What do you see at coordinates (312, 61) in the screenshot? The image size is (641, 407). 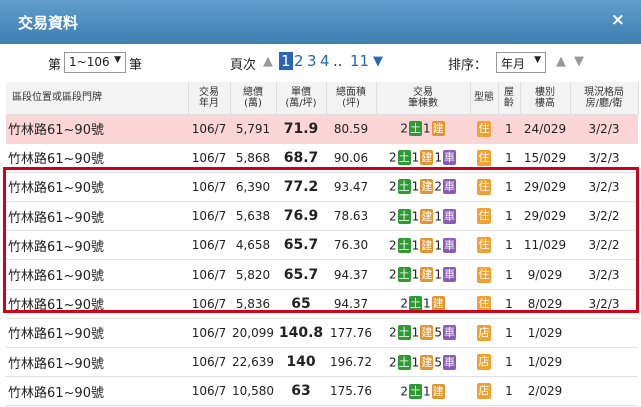 I see `page-3-link: 3` at bounding box center [312, 61].